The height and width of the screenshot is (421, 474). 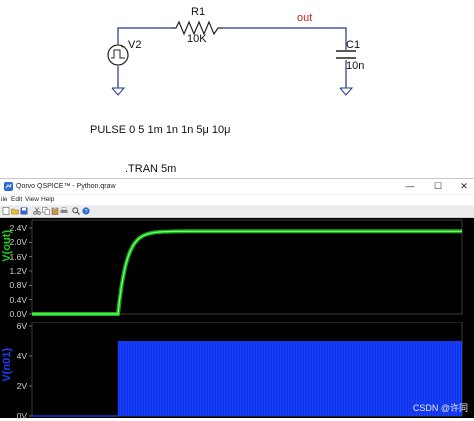 What do you see at coordinates (18, 314) in the screenshot?
I see `vout-tick-label: 0.0V` at bounding box center [18, 314].